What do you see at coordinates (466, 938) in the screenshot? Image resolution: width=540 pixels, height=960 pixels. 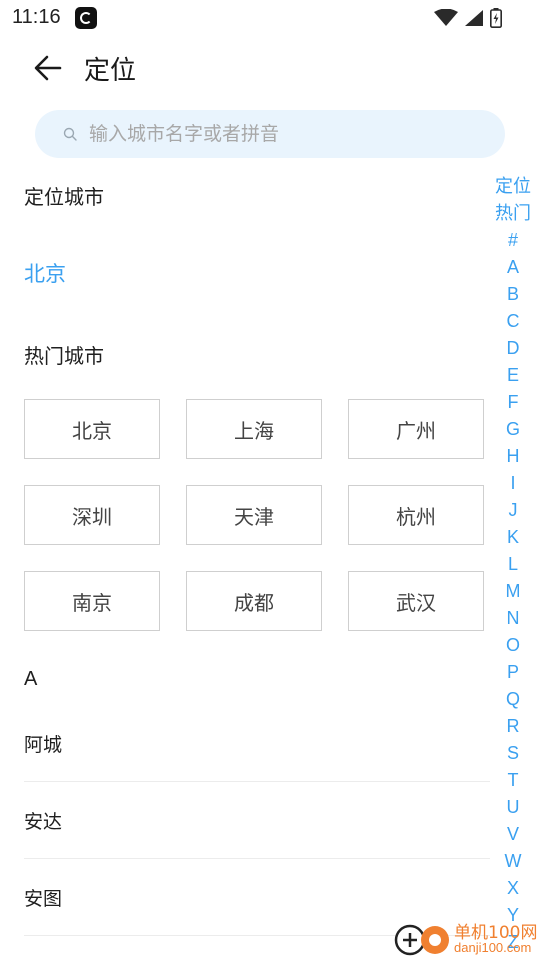 I see `watermark: 单机100网 danji100.com` at bounding box center [466, 938].